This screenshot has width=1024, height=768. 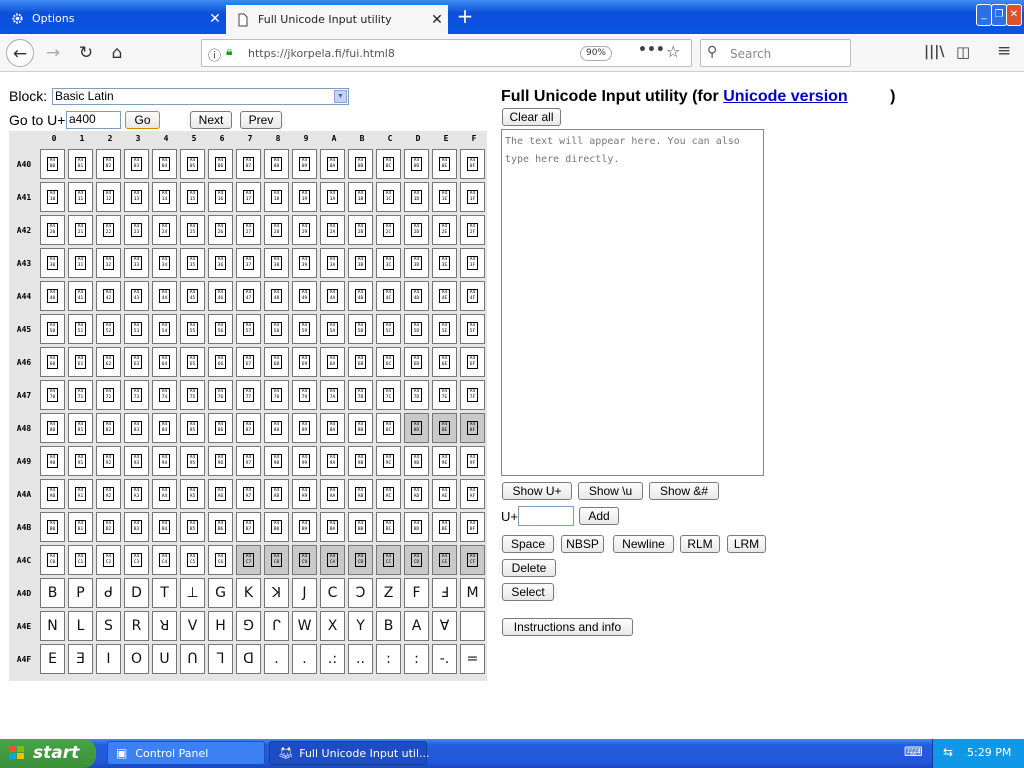 I want to click on char-cell: A4 80, so click(x=52, y=428).